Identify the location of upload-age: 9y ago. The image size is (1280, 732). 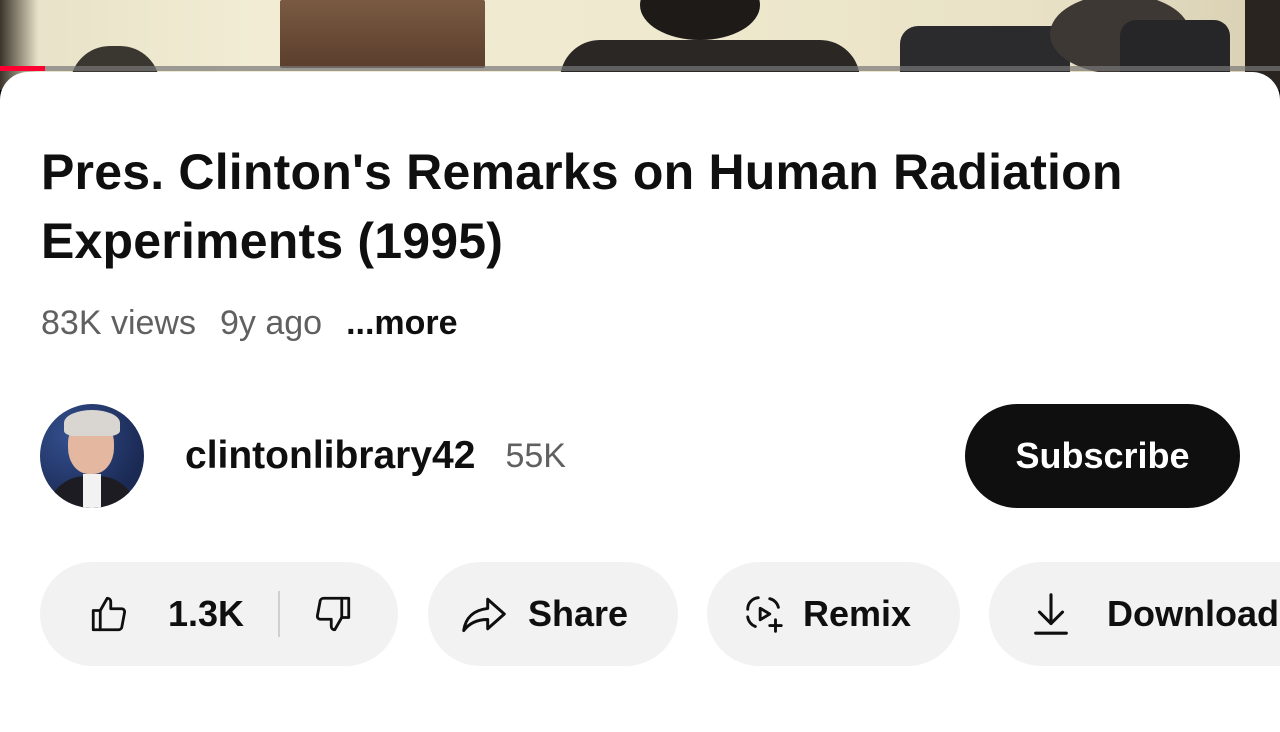
(271, 323).